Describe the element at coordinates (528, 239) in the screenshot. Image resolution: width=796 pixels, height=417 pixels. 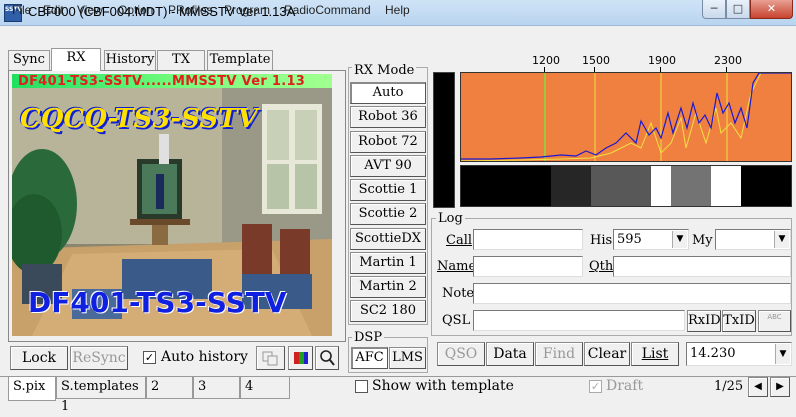
I see `call-field` at that location.